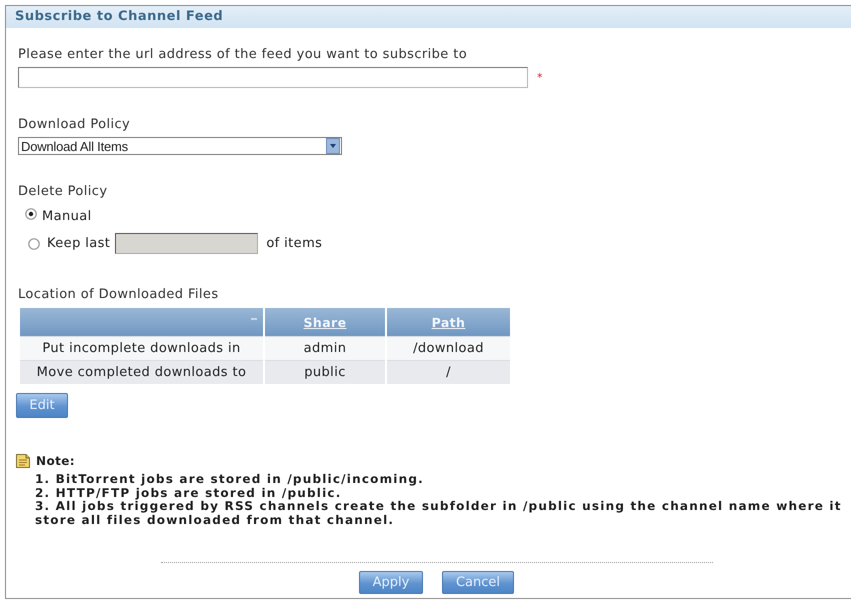  Describe the element at coordinates (67, 217) in the screenshot. I see `radio-label: Manual` at that location.